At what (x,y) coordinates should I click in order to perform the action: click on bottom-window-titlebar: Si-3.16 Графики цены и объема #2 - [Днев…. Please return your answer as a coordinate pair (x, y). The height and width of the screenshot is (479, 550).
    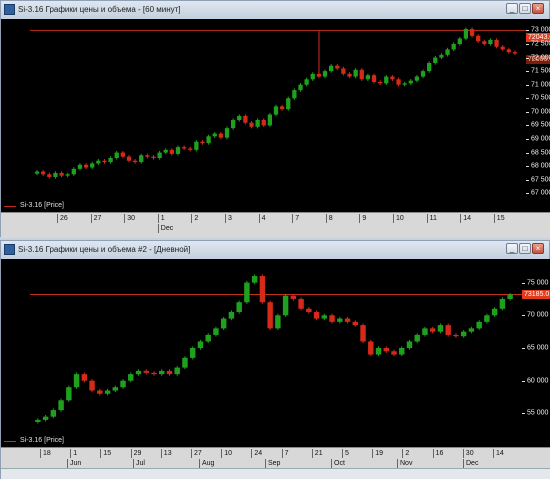
    Looking at the image, I should click on (275, 250).